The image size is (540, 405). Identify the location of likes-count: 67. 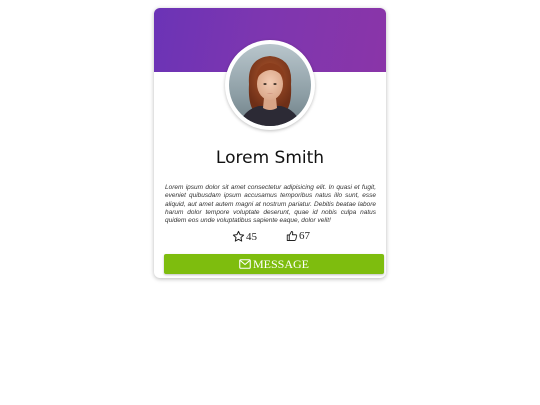
(304, 236).